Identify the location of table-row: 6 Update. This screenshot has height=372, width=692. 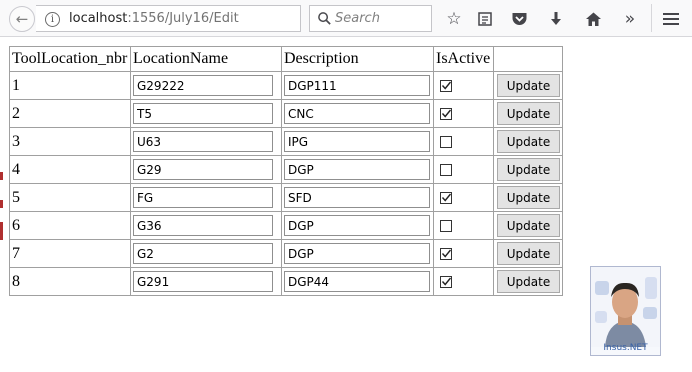
(286, 225).